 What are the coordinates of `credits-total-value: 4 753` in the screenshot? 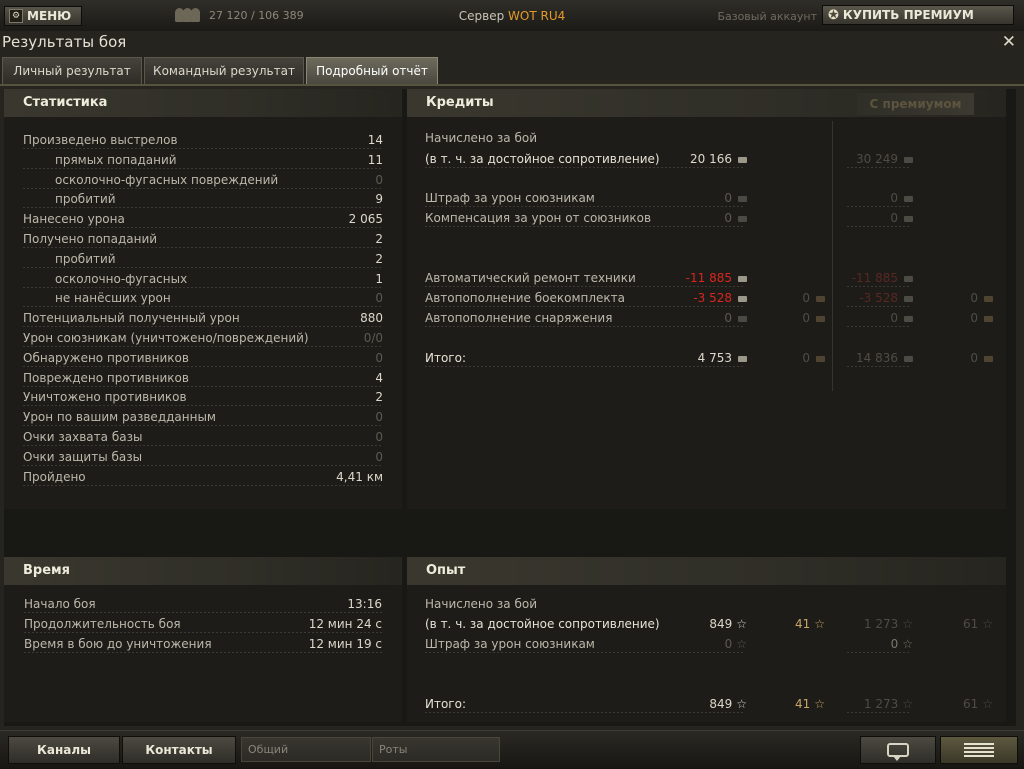 It's located at (722, 358).